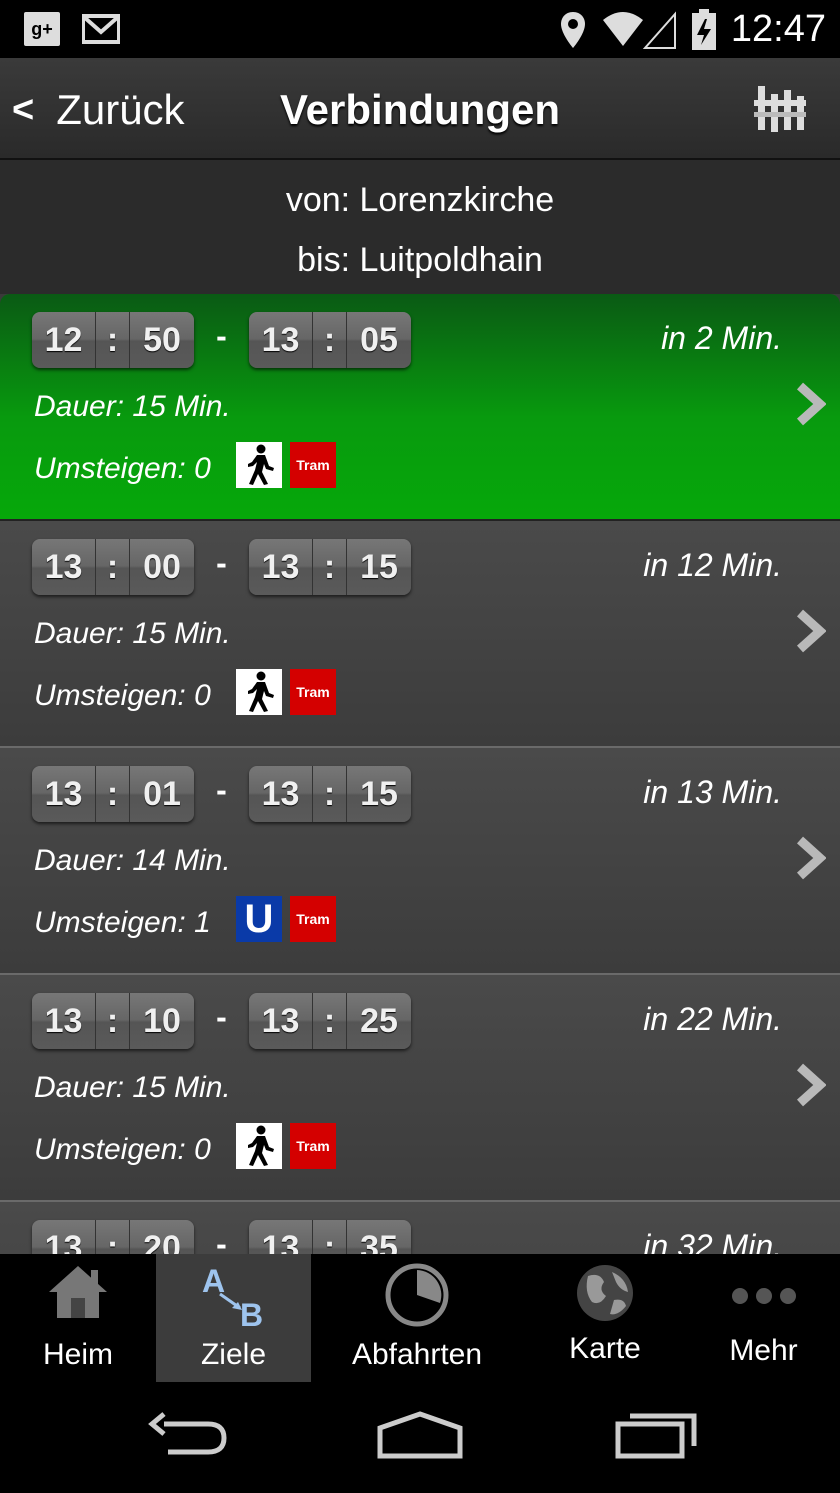 Image resolution: width=840 pixels, height=1493 pixels. Describe the element at coordinates (162, 566) in the screenshot. I see `departure-minute: 00` at that location.